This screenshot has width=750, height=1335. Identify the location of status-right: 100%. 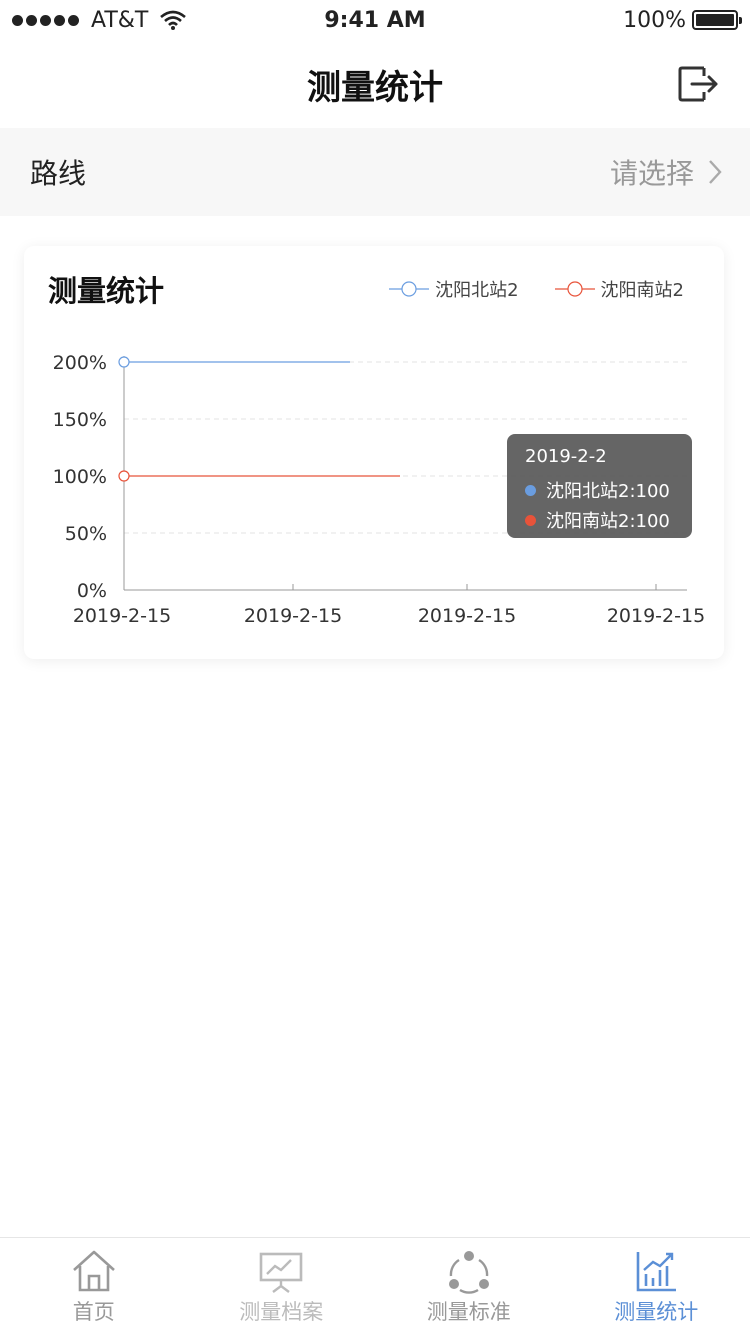
(620, 20).